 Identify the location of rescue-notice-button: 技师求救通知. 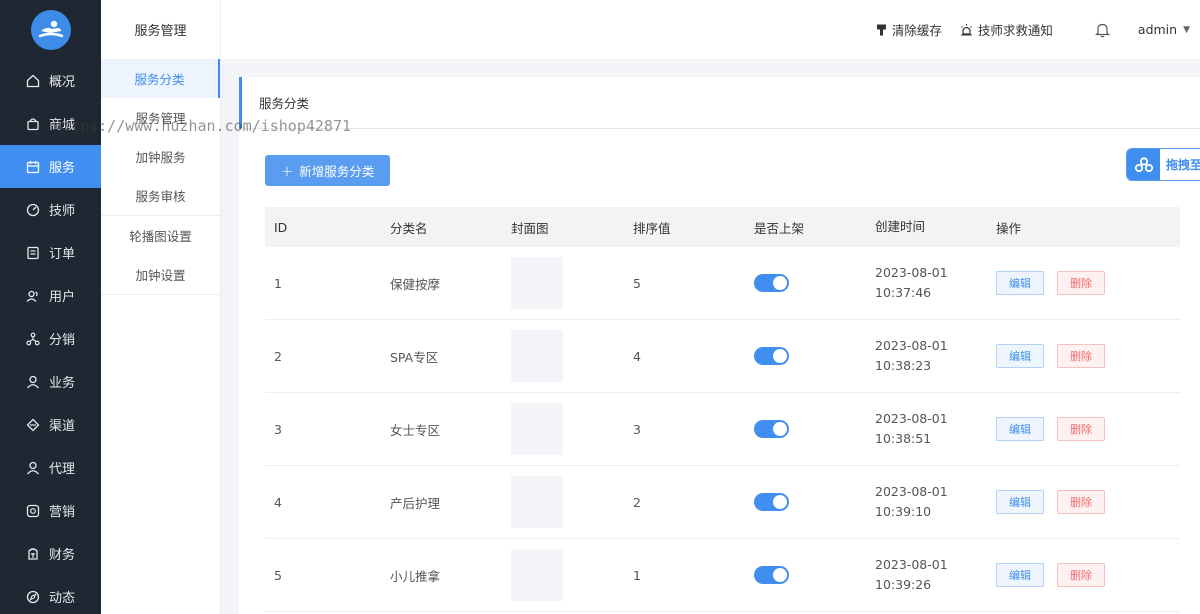
(1006, 29).